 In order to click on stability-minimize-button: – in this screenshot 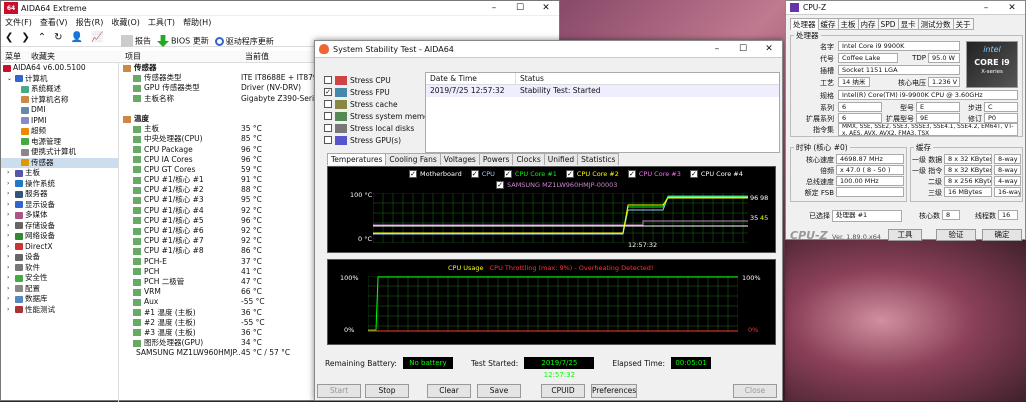, I will do `click(717, 49)`.